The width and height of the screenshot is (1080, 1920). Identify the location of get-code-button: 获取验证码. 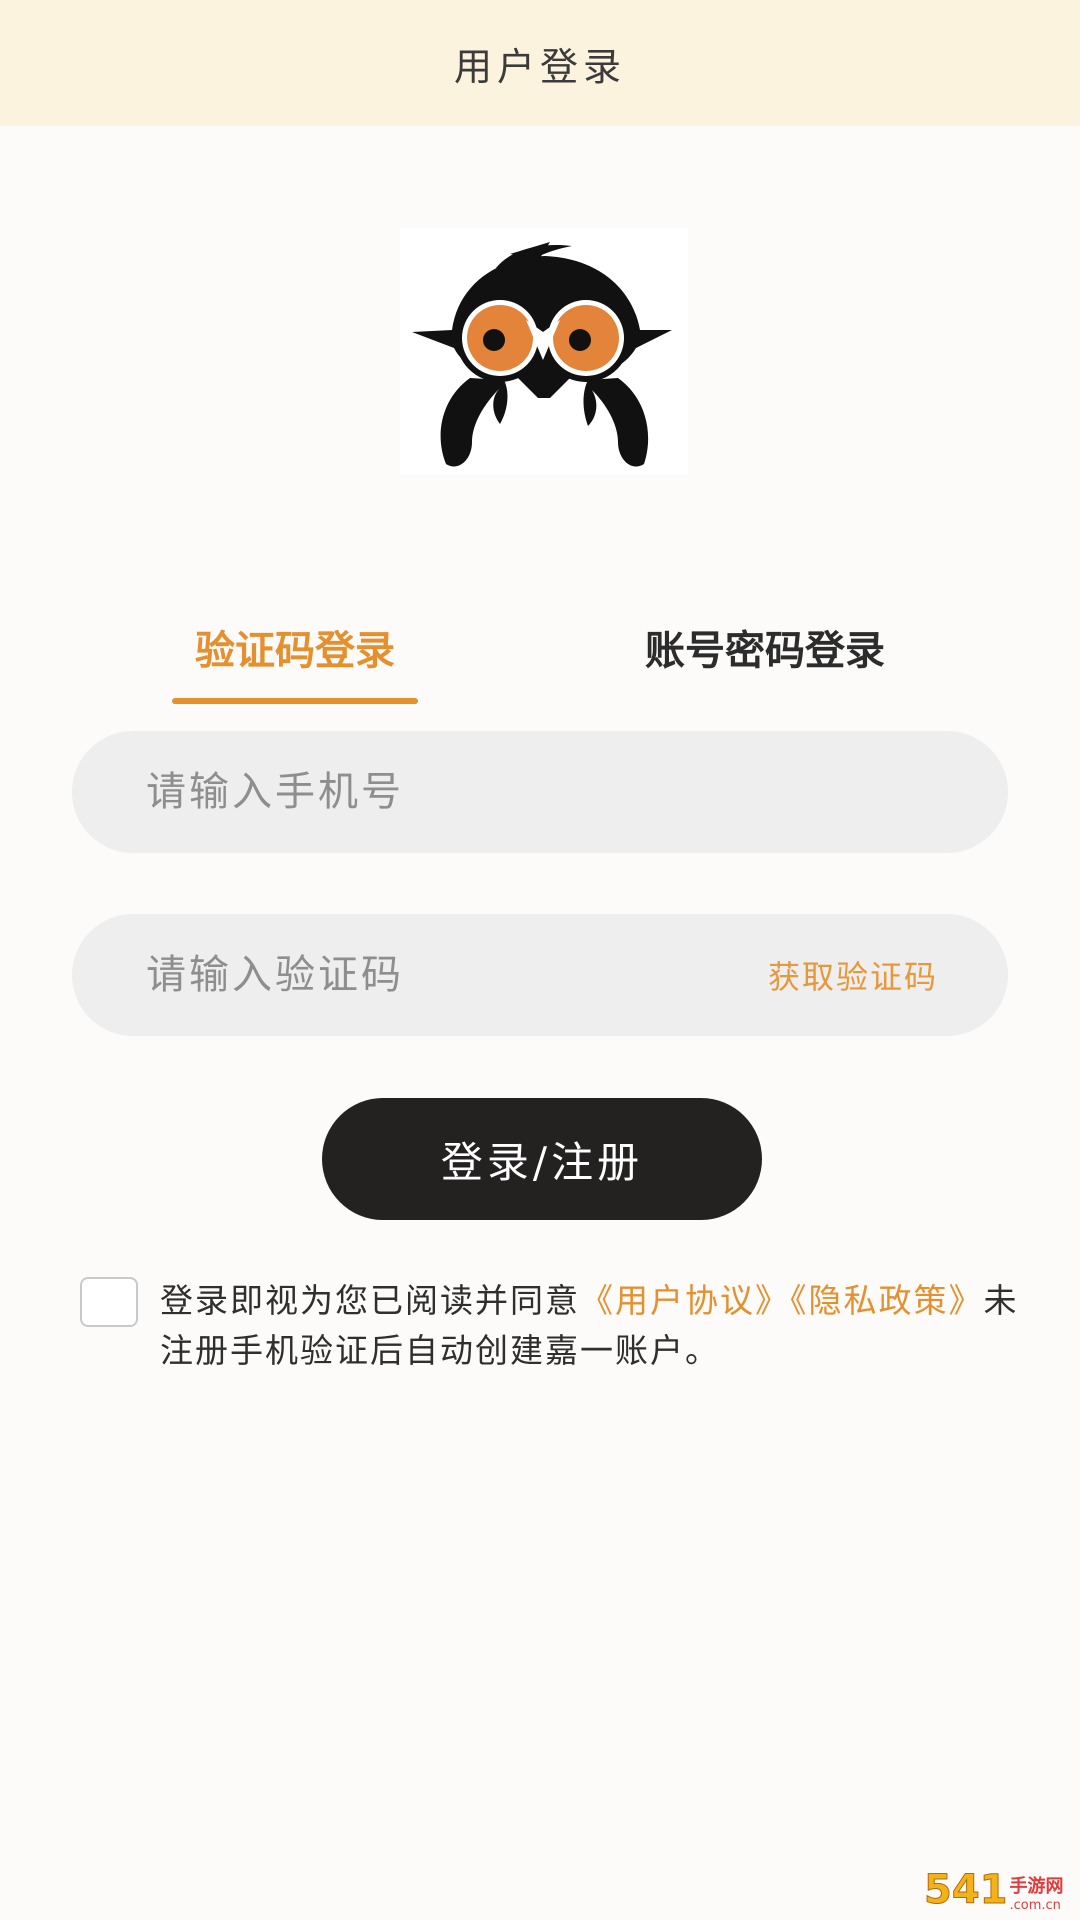
(853, 975).